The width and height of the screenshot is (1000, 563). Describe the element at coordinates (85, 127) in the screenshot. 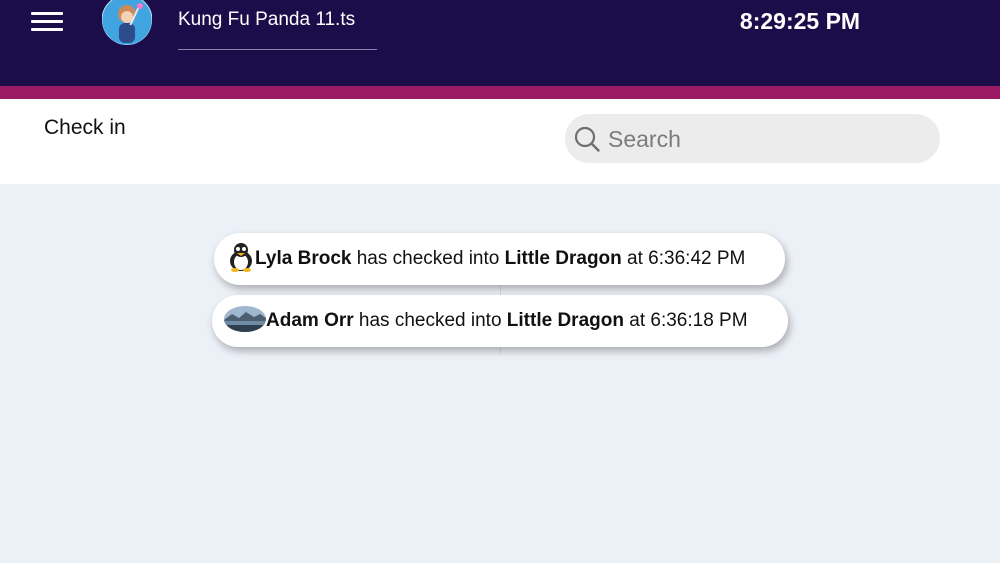

I see `page-title: Check in` at that location.